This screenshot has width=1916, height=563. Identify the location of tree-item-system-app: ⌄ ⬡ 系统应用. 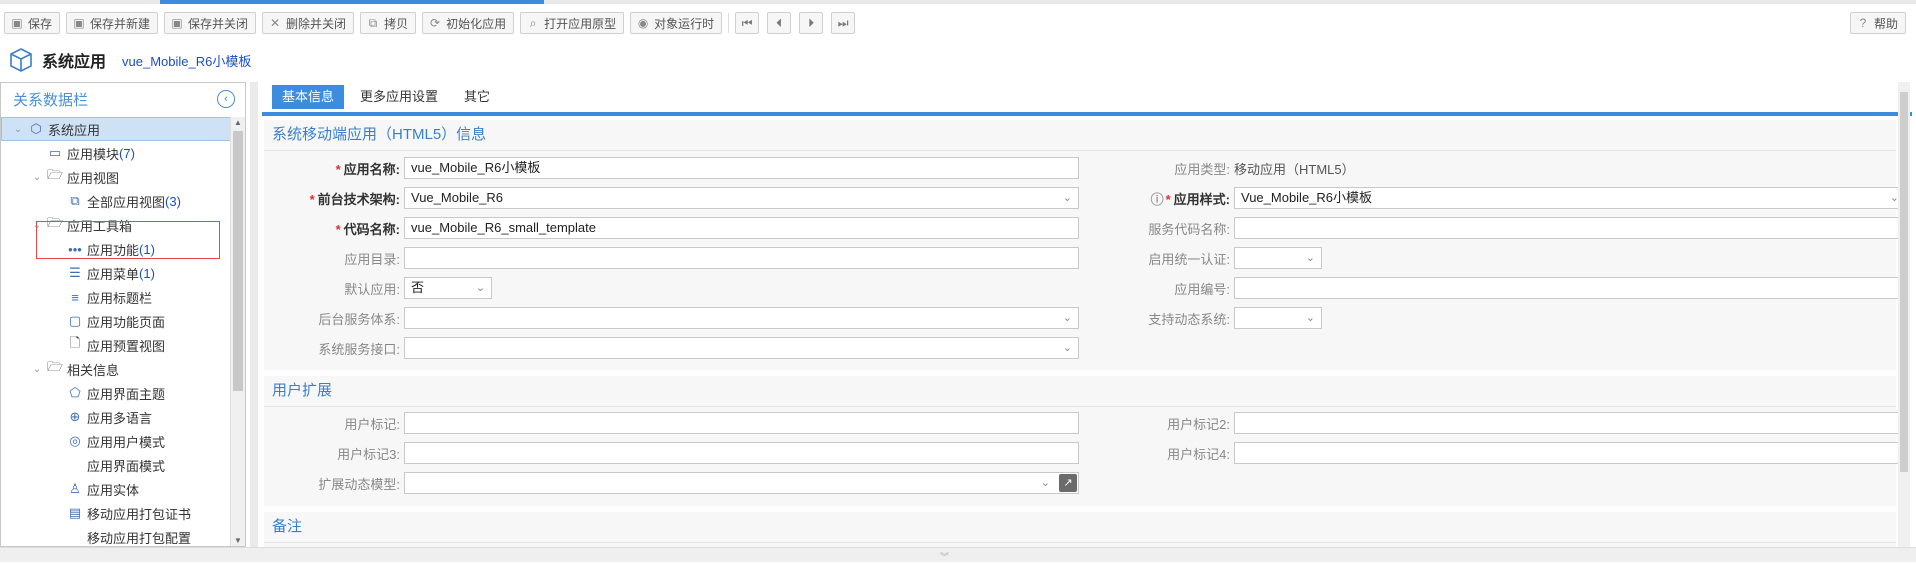
(116, 129).